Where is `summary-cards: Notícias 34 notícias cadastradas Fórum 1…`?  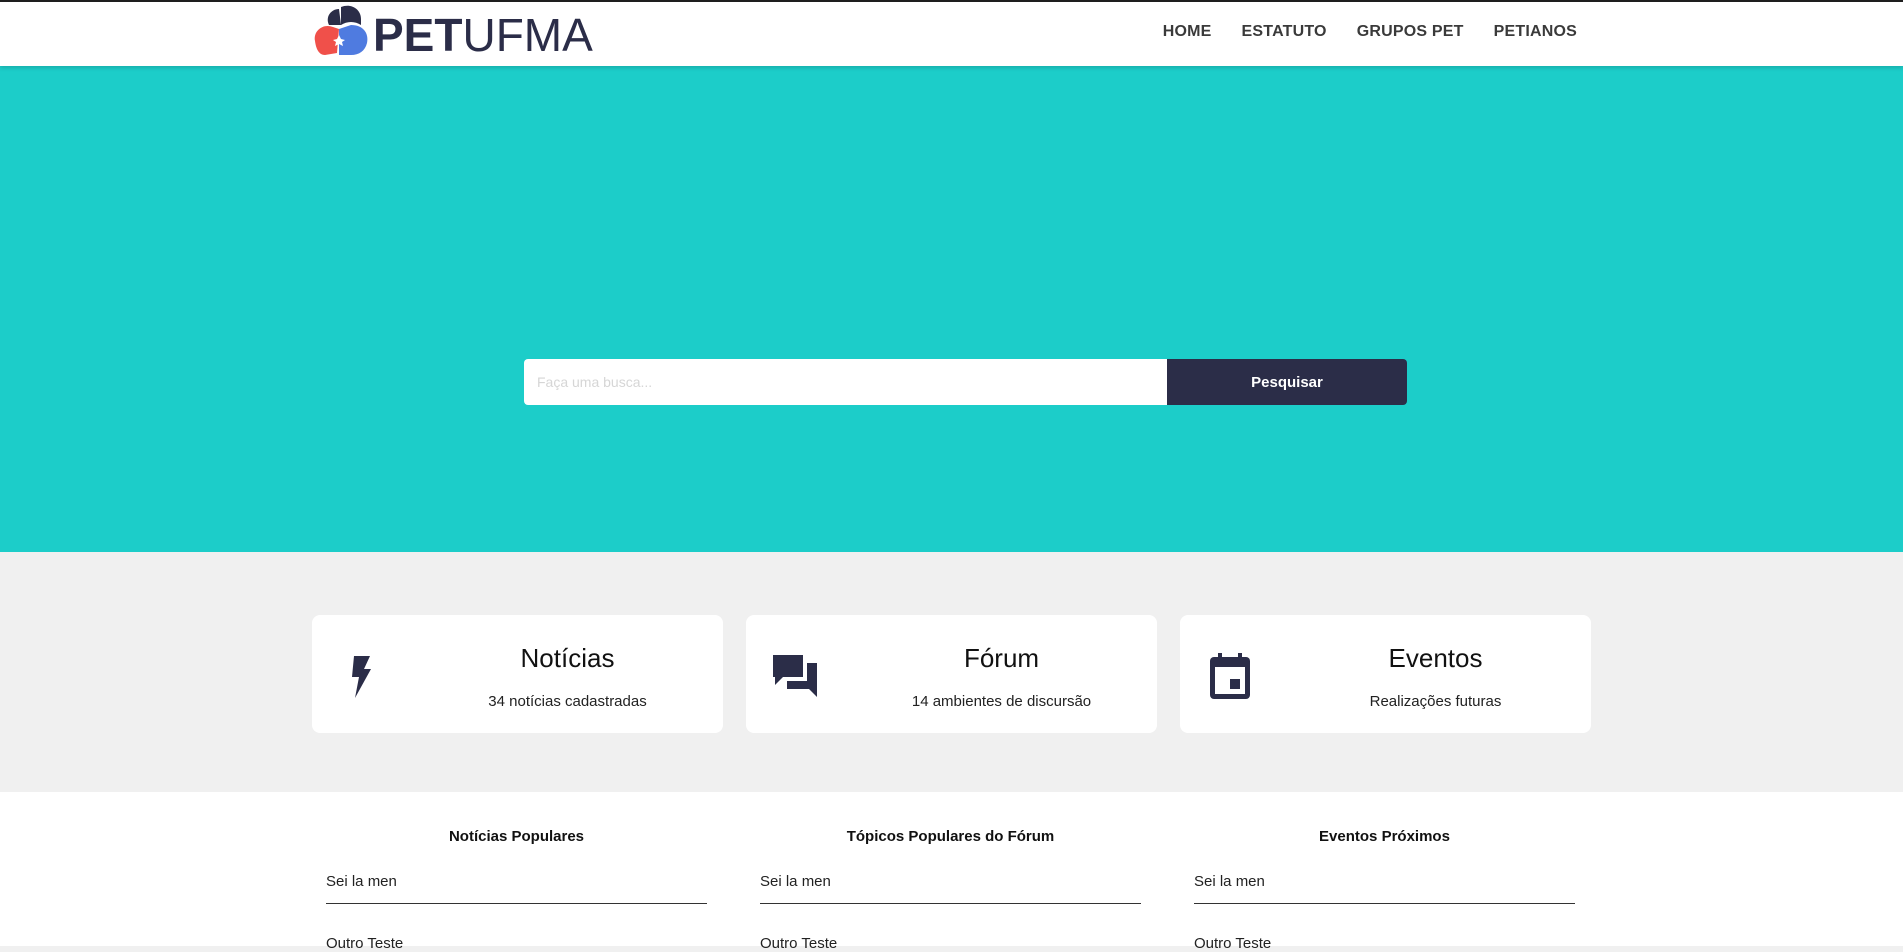 summary-cards: Notícias 34 notícias cadastradas Fórum 1… is located at coordinates (951, 674).